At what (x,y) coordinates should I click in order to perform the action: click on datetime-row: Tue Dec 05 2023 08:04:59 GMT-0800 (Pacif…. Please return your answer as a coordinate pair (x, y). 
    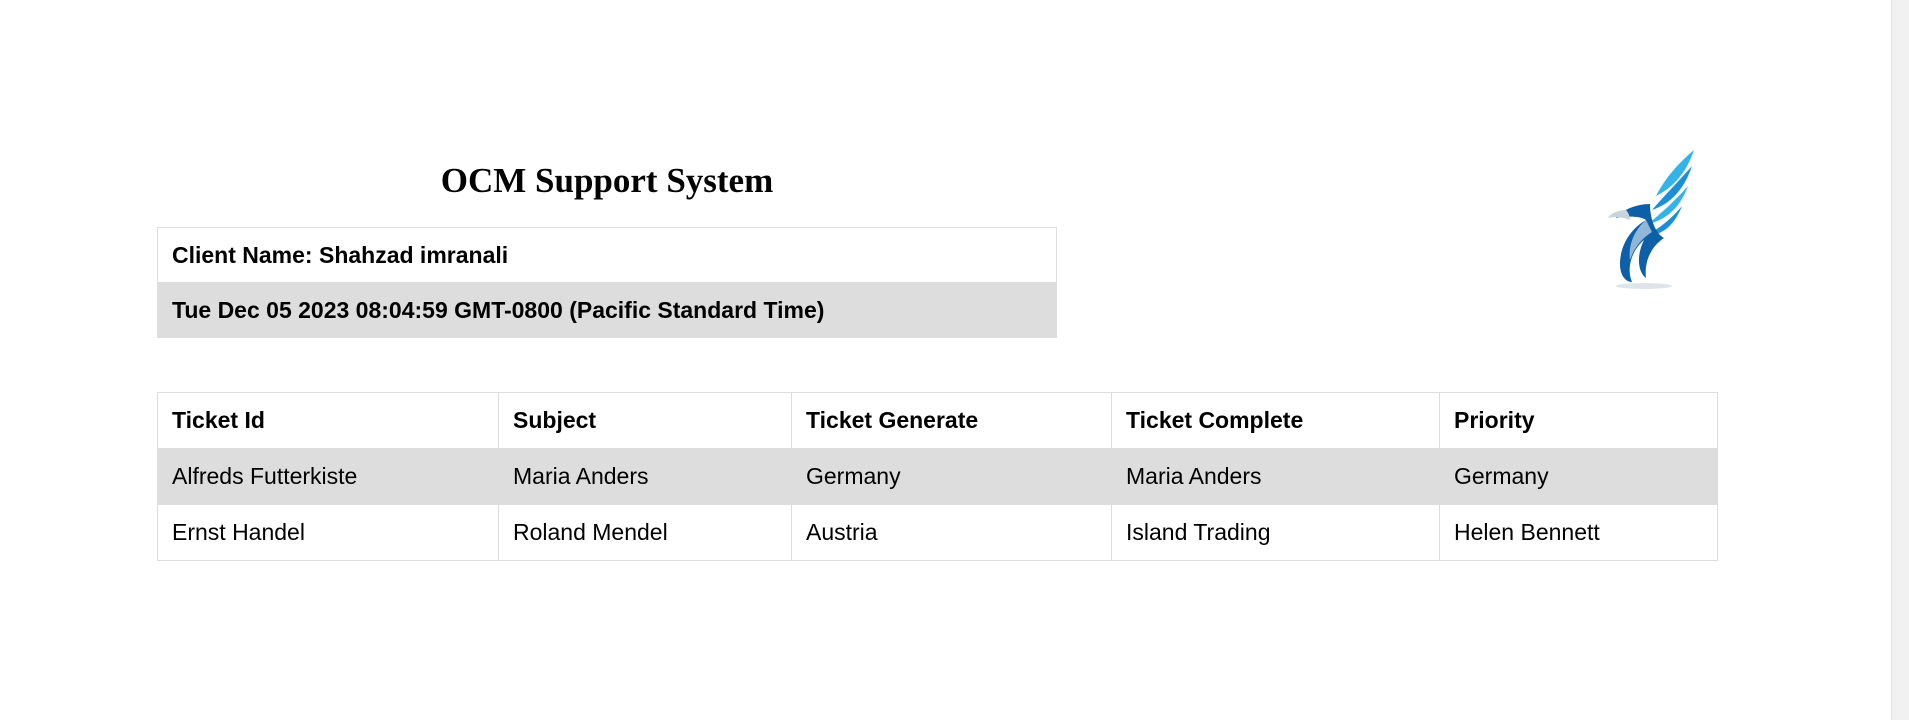
    Looking at the image, I should click on (607, 310).